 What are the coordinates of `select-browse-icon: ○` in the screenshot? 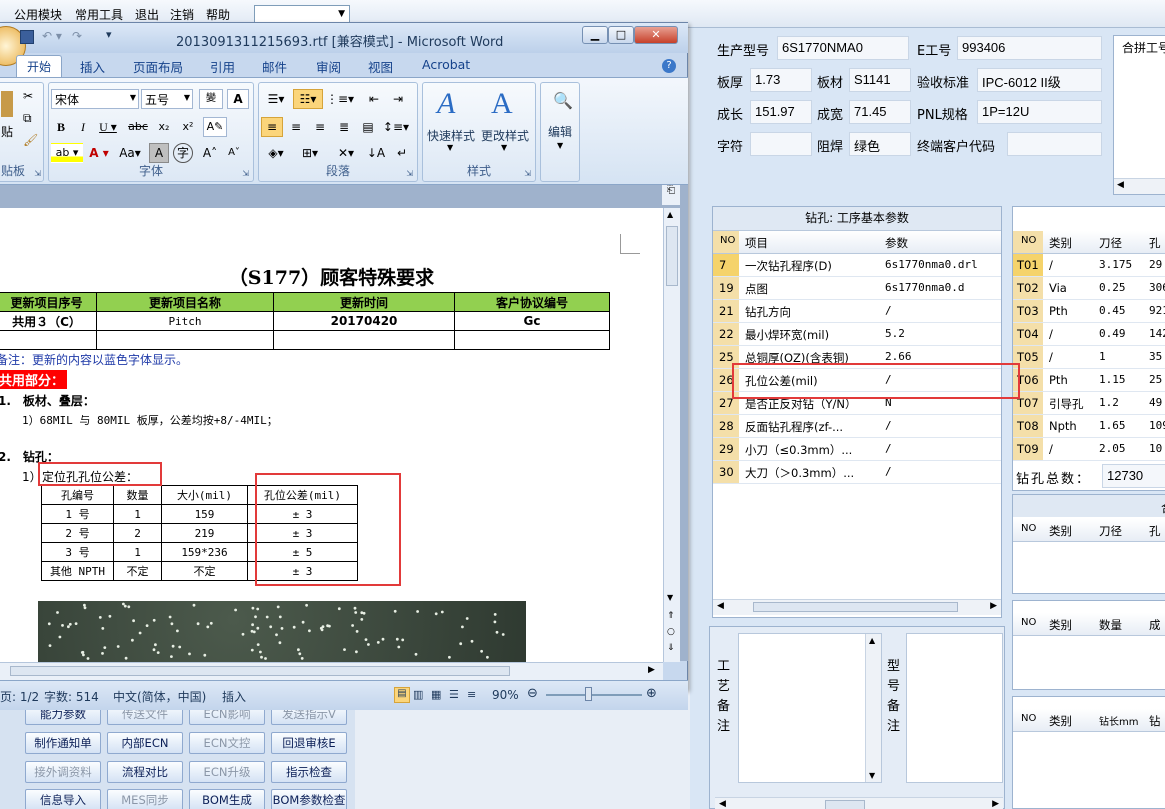 It's located at (671, 632).